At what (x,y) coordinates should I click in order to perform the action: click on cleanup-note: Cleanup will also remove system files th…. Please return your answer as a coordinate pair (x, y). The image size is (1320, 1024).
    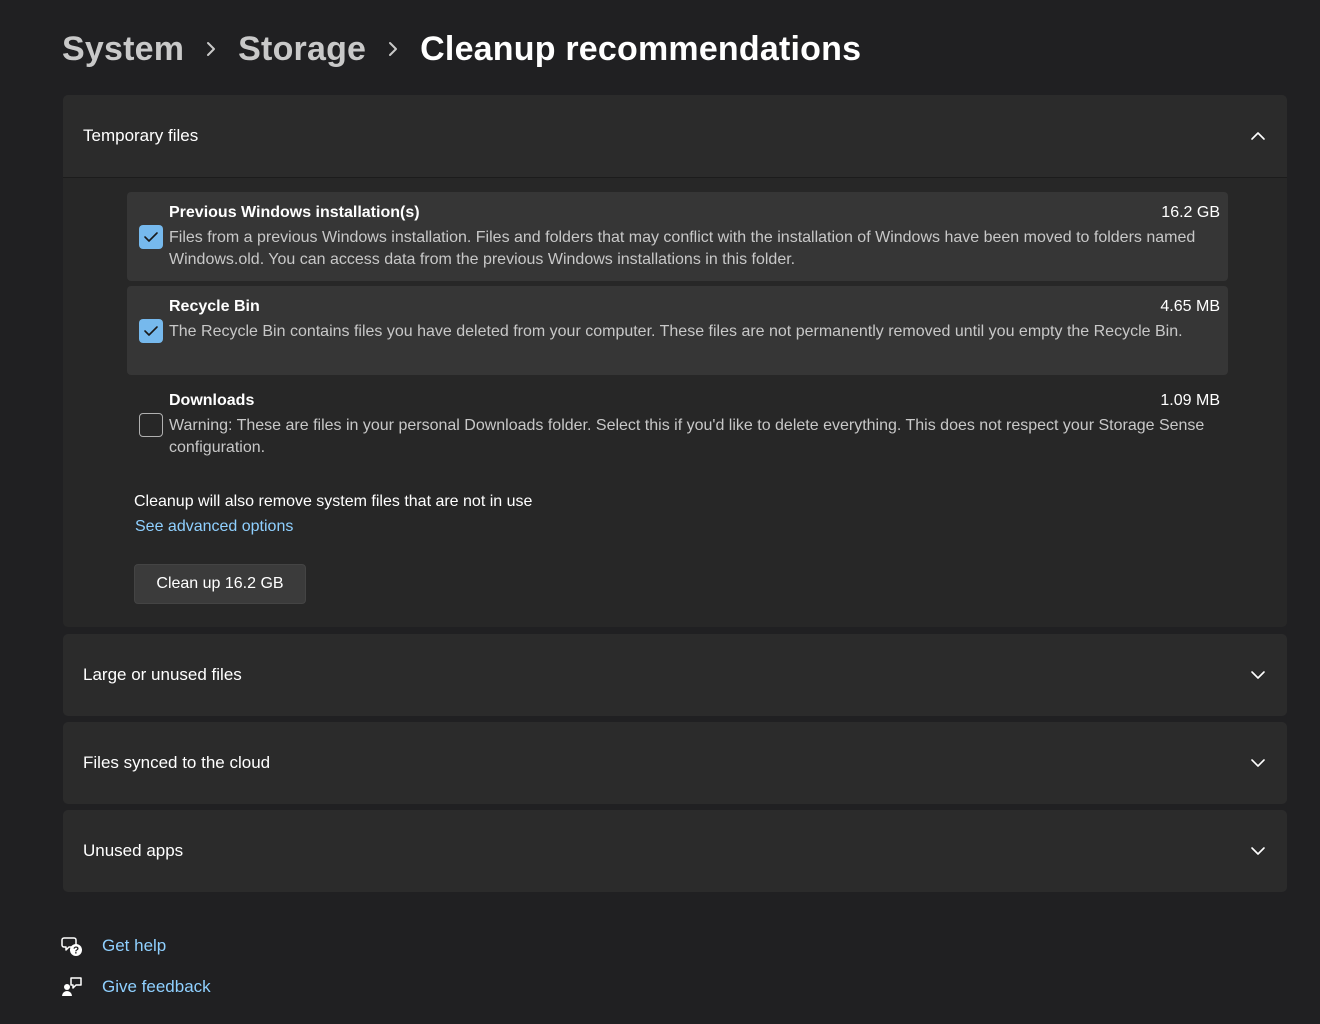
    Looking at the image, I should click on (333, 501).